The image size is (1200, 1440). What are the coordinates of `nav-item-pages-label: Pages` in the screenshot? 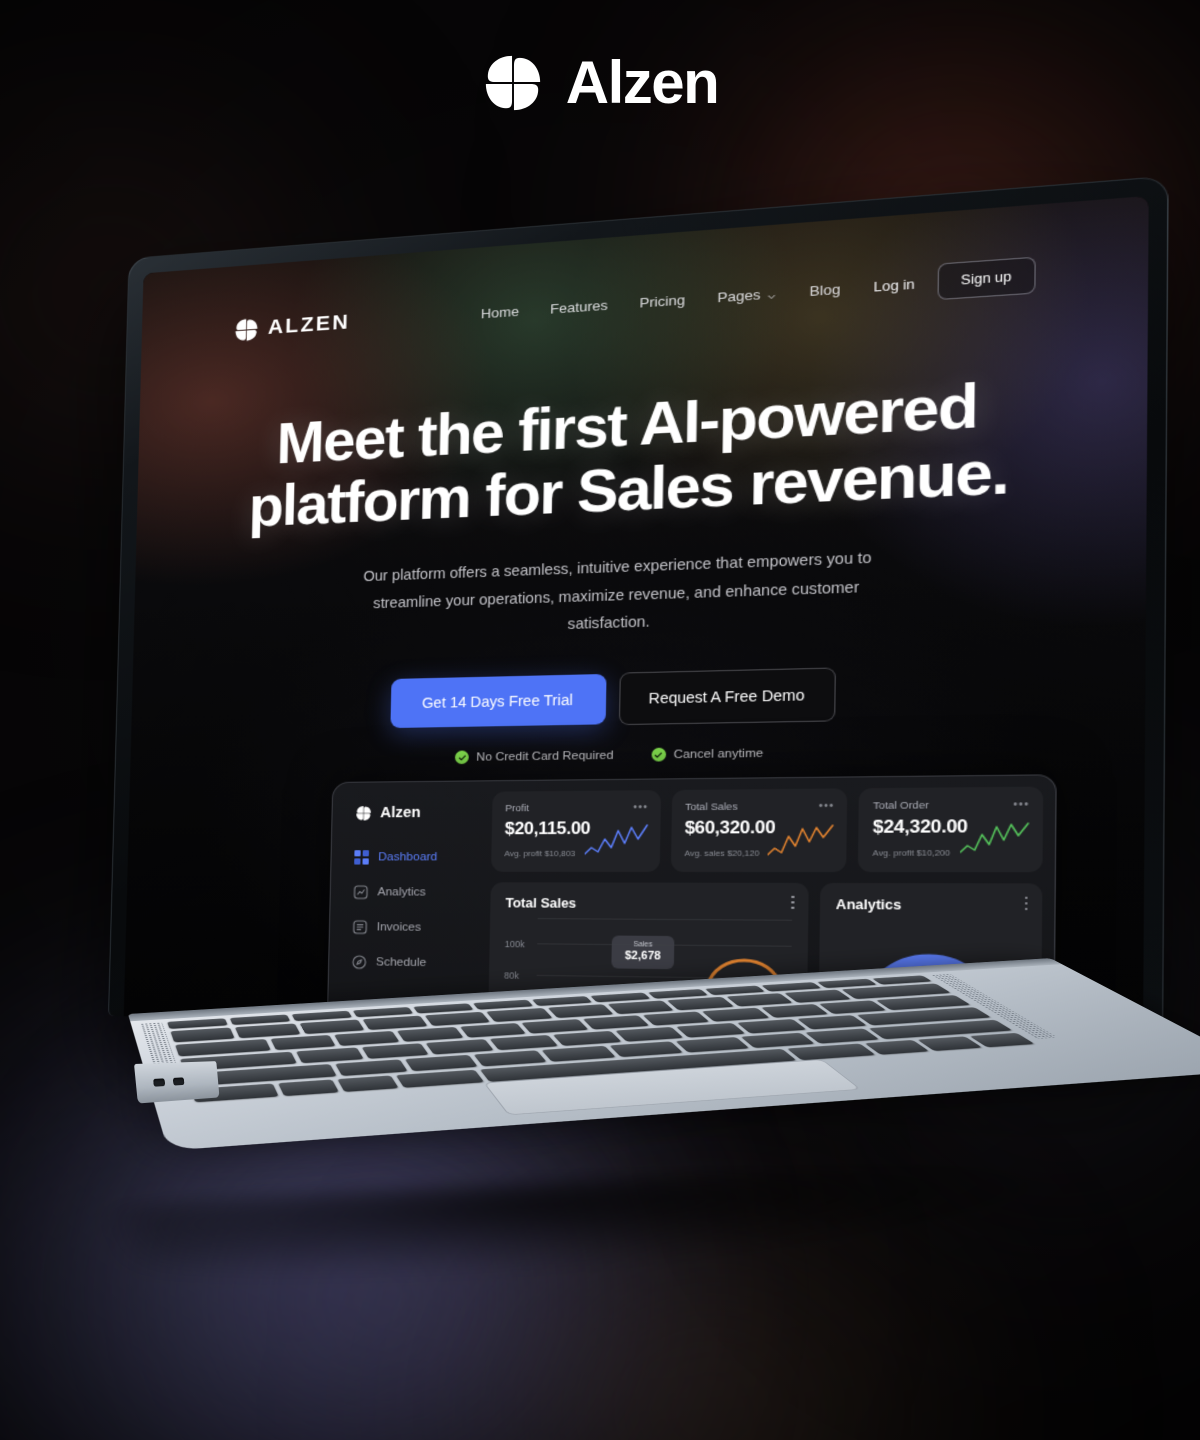 It's located at (739, 295).